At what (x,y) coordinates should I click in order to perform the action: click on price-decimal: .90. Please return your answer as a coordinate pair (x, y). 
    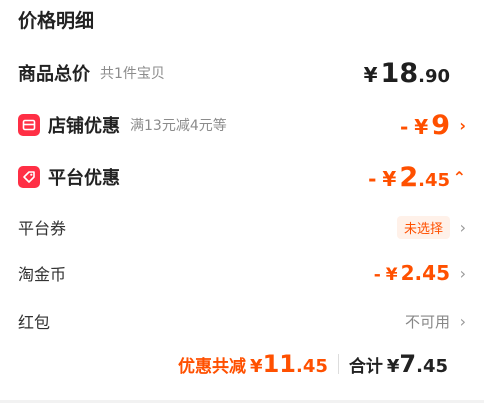
    Looking at the image, I should click on (434, 76).